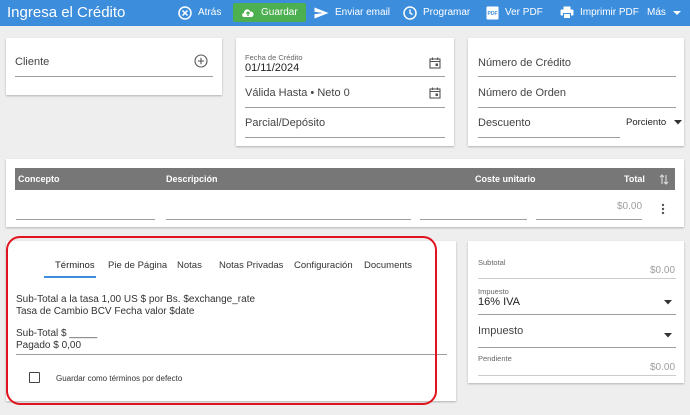 The height and width of the screenshot is (415, 690). Describe the element at coordinates (577, 76) in the screenshot. I see `credit-number-input` at that location.